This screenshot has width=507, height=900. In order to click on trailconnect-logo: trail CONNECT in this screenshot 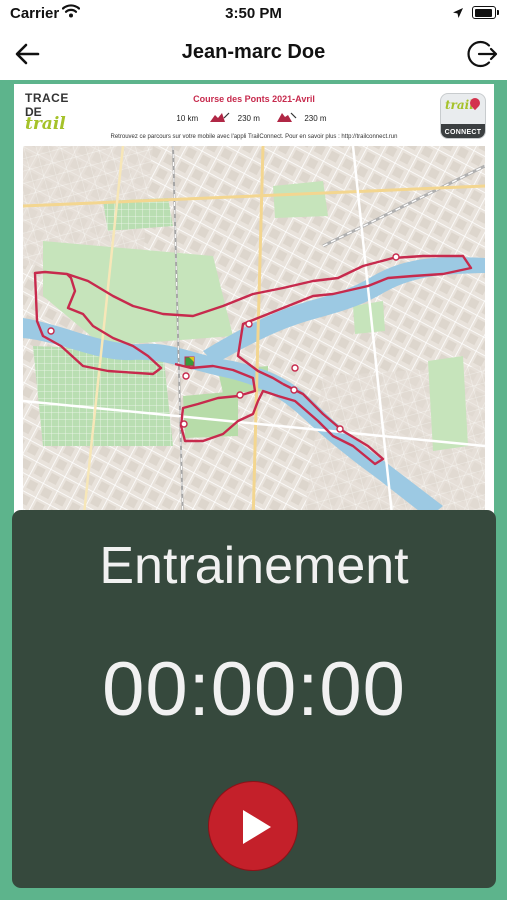, I will do `click(463, 116)`.